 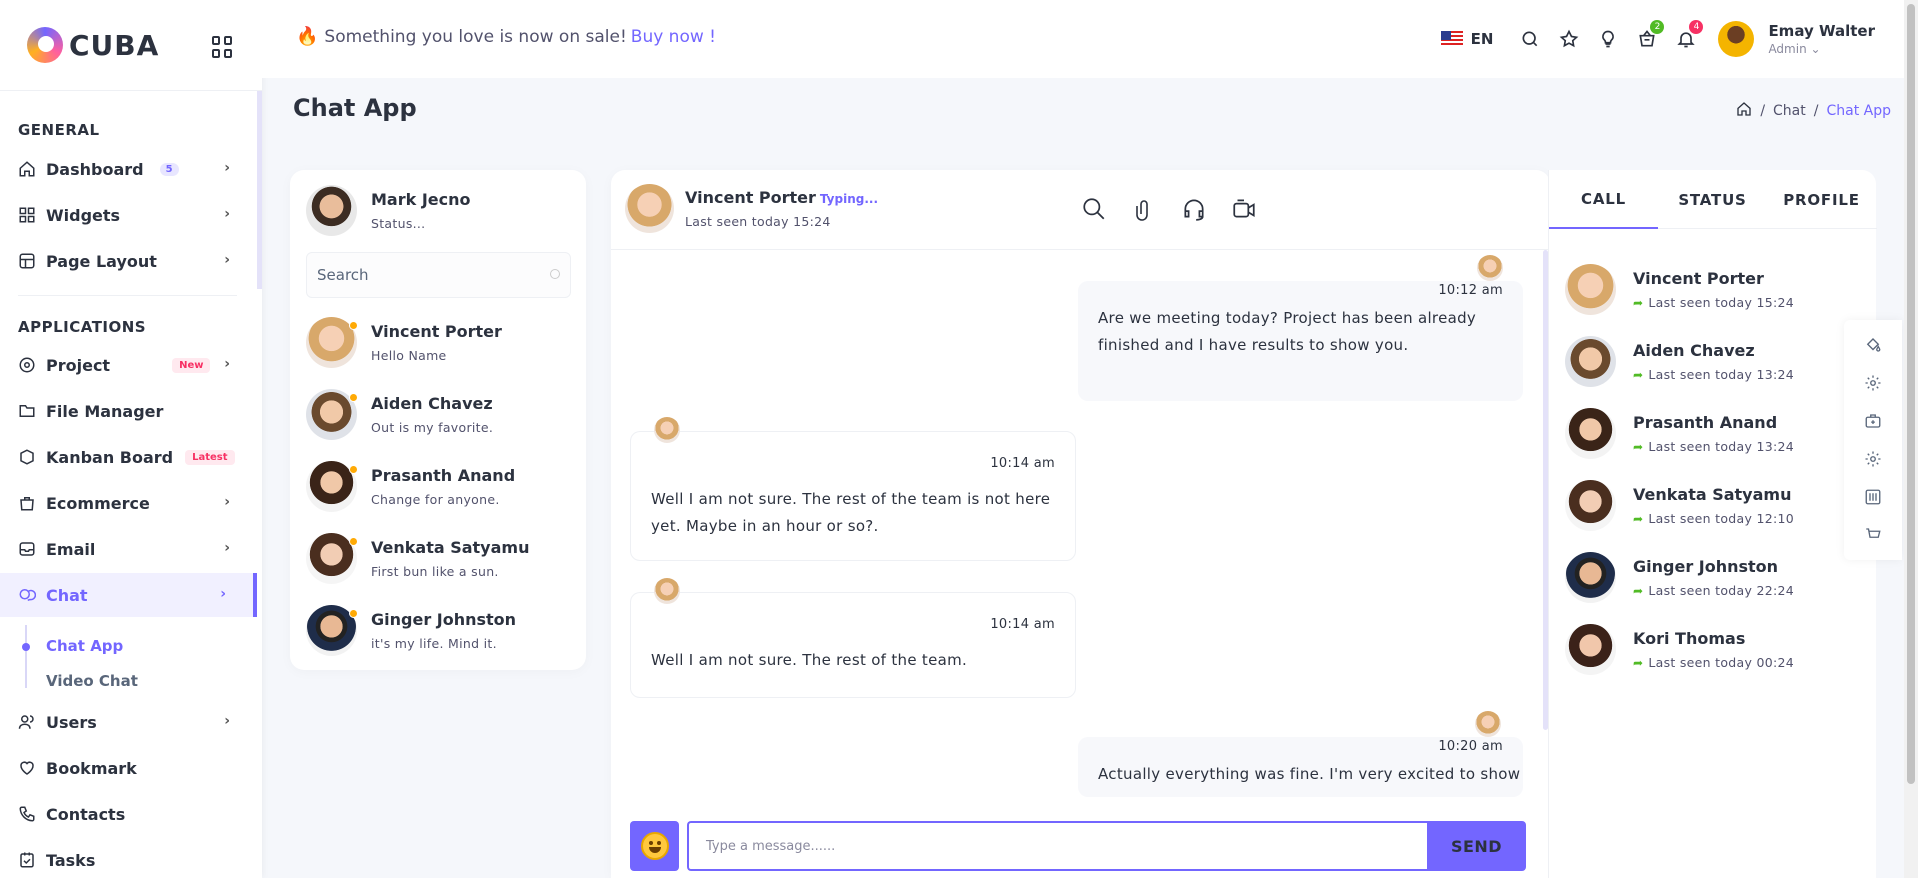 What do you see at coordinates (758, 221) in the screenshot?
I see `last-seen: Last seen today 15:24` at bounding box center [758, 221].